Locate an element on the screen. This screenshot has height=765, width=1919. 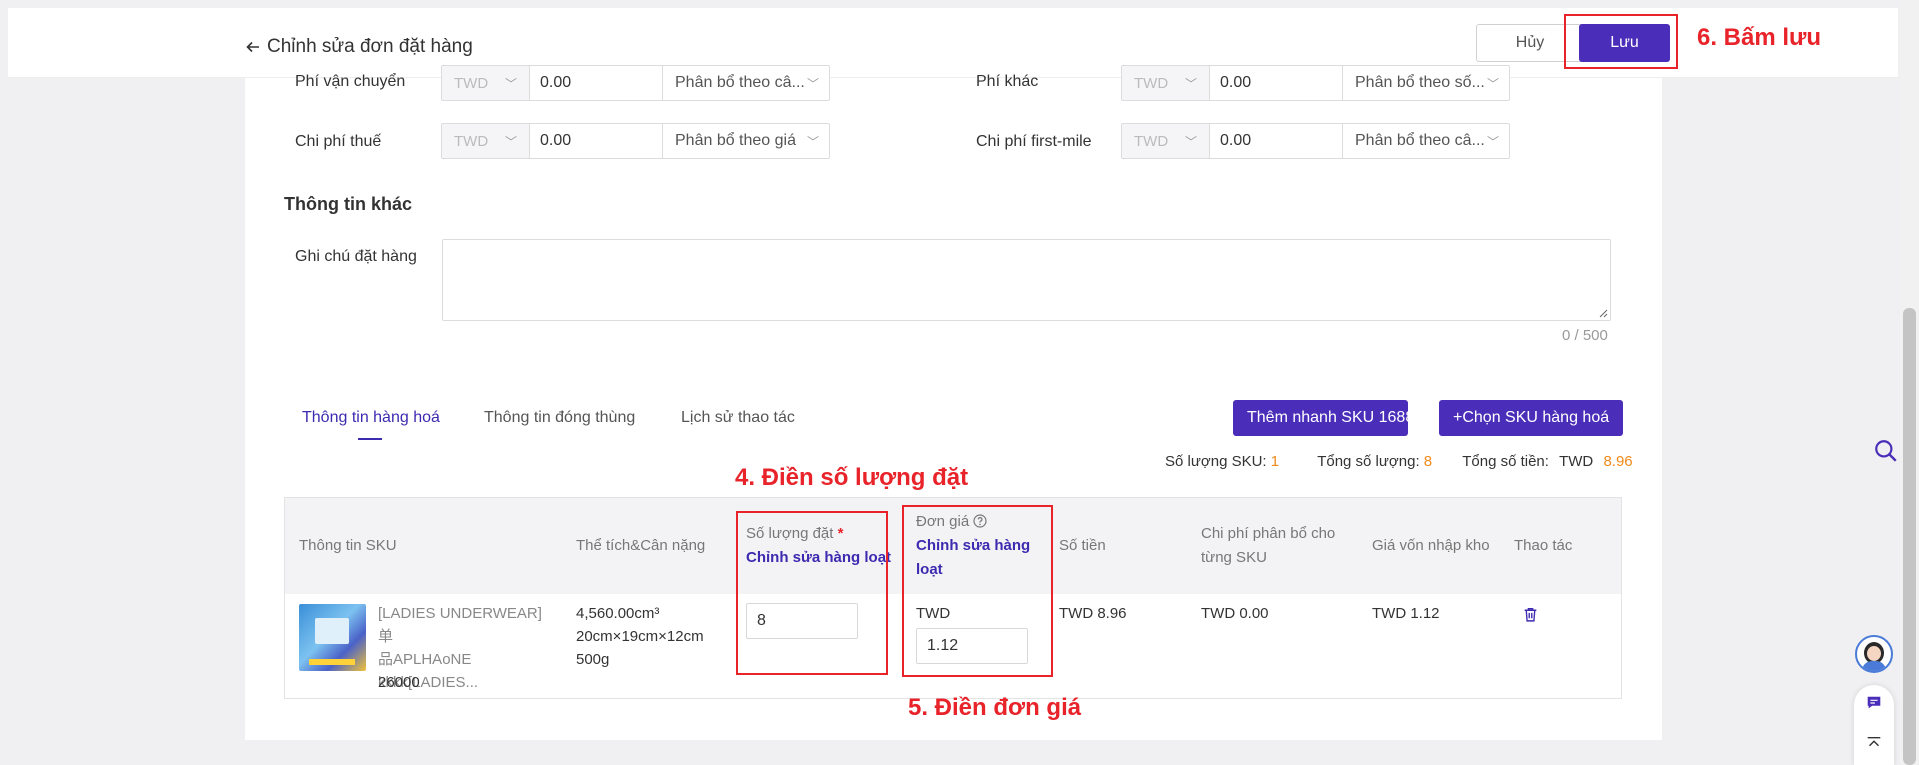
side-tool-panel is located at coordinates (1874, 725).